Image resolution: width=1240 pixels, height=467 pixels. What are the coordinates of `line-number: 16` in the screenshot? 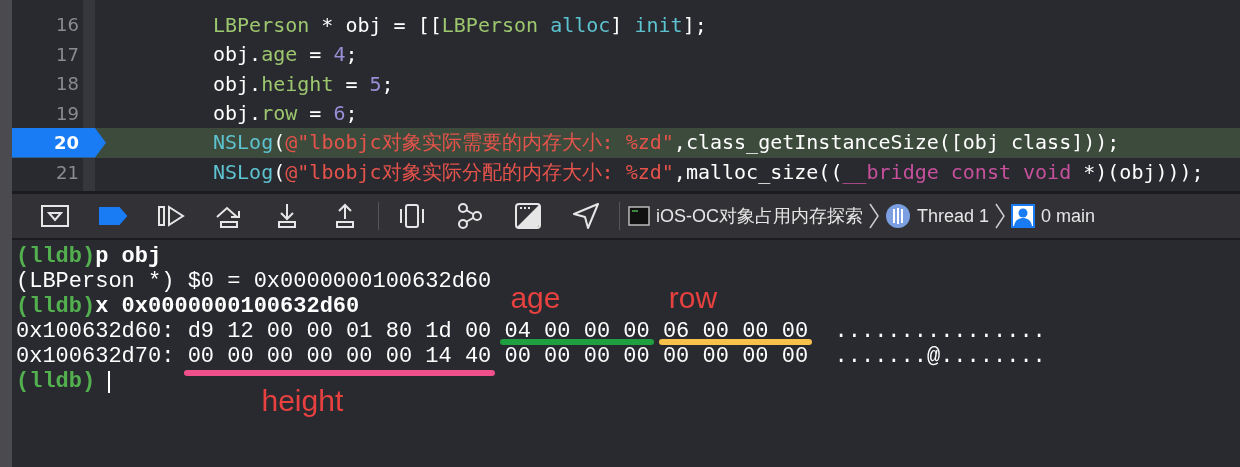 It's located at (67, 25).